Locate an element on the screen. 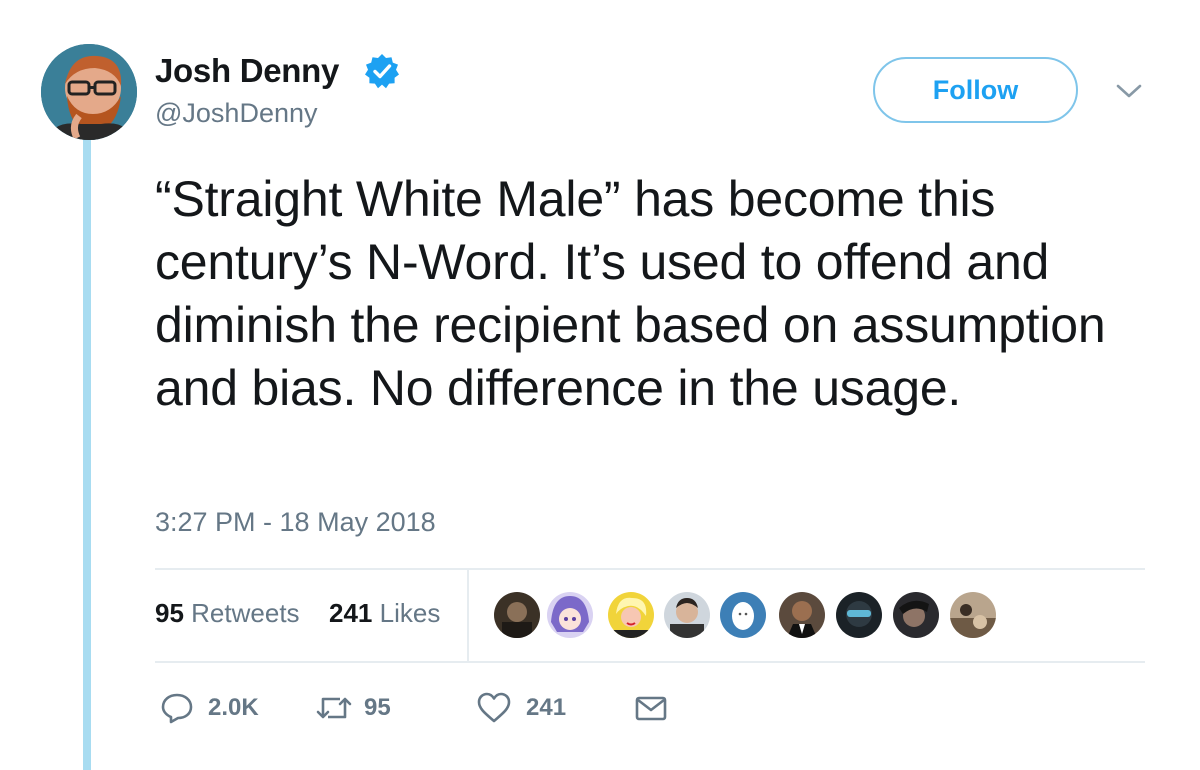  like-count: 241 is located at coordinates (546, 707).